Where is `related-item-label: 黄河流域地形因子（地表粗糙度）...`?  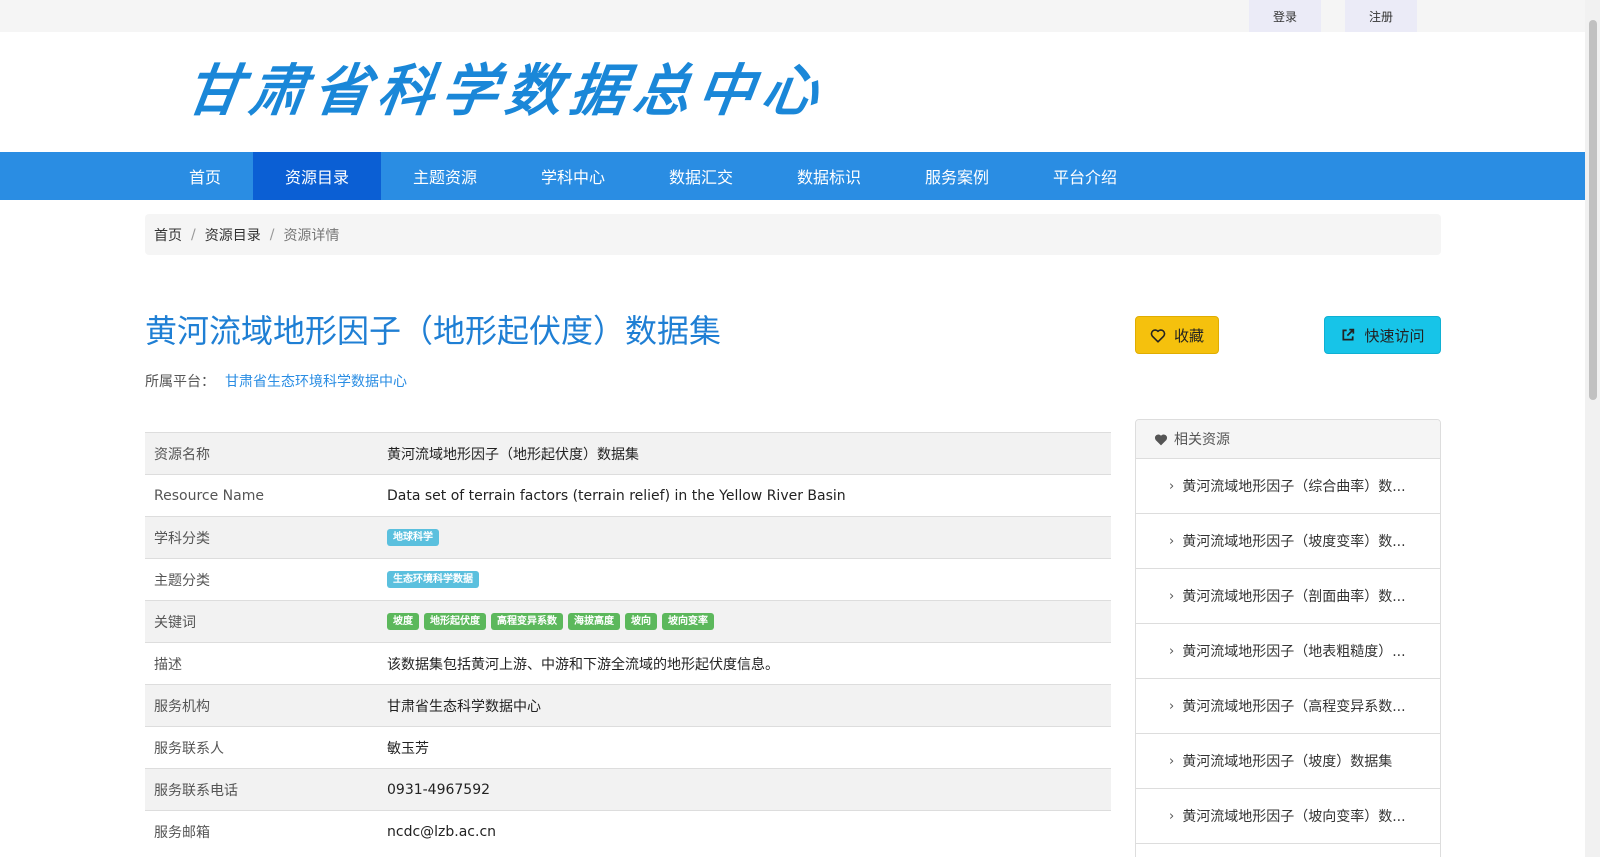
related-item-label: 黄河流域地形因子（地表粗糙度）... is located at coordinates (1294, 652).